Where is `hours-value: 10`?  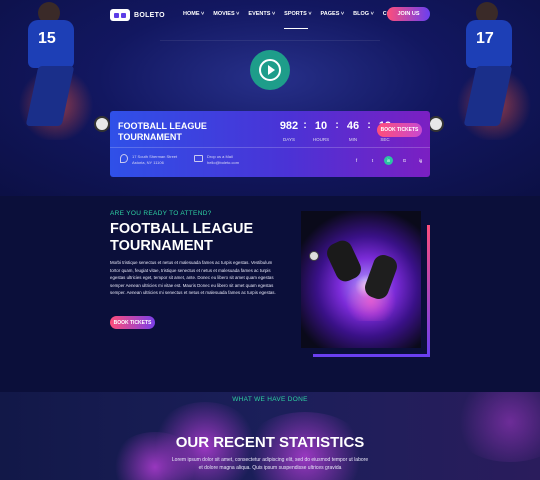 hours-value: 10 is located at coordinates (321, 126).